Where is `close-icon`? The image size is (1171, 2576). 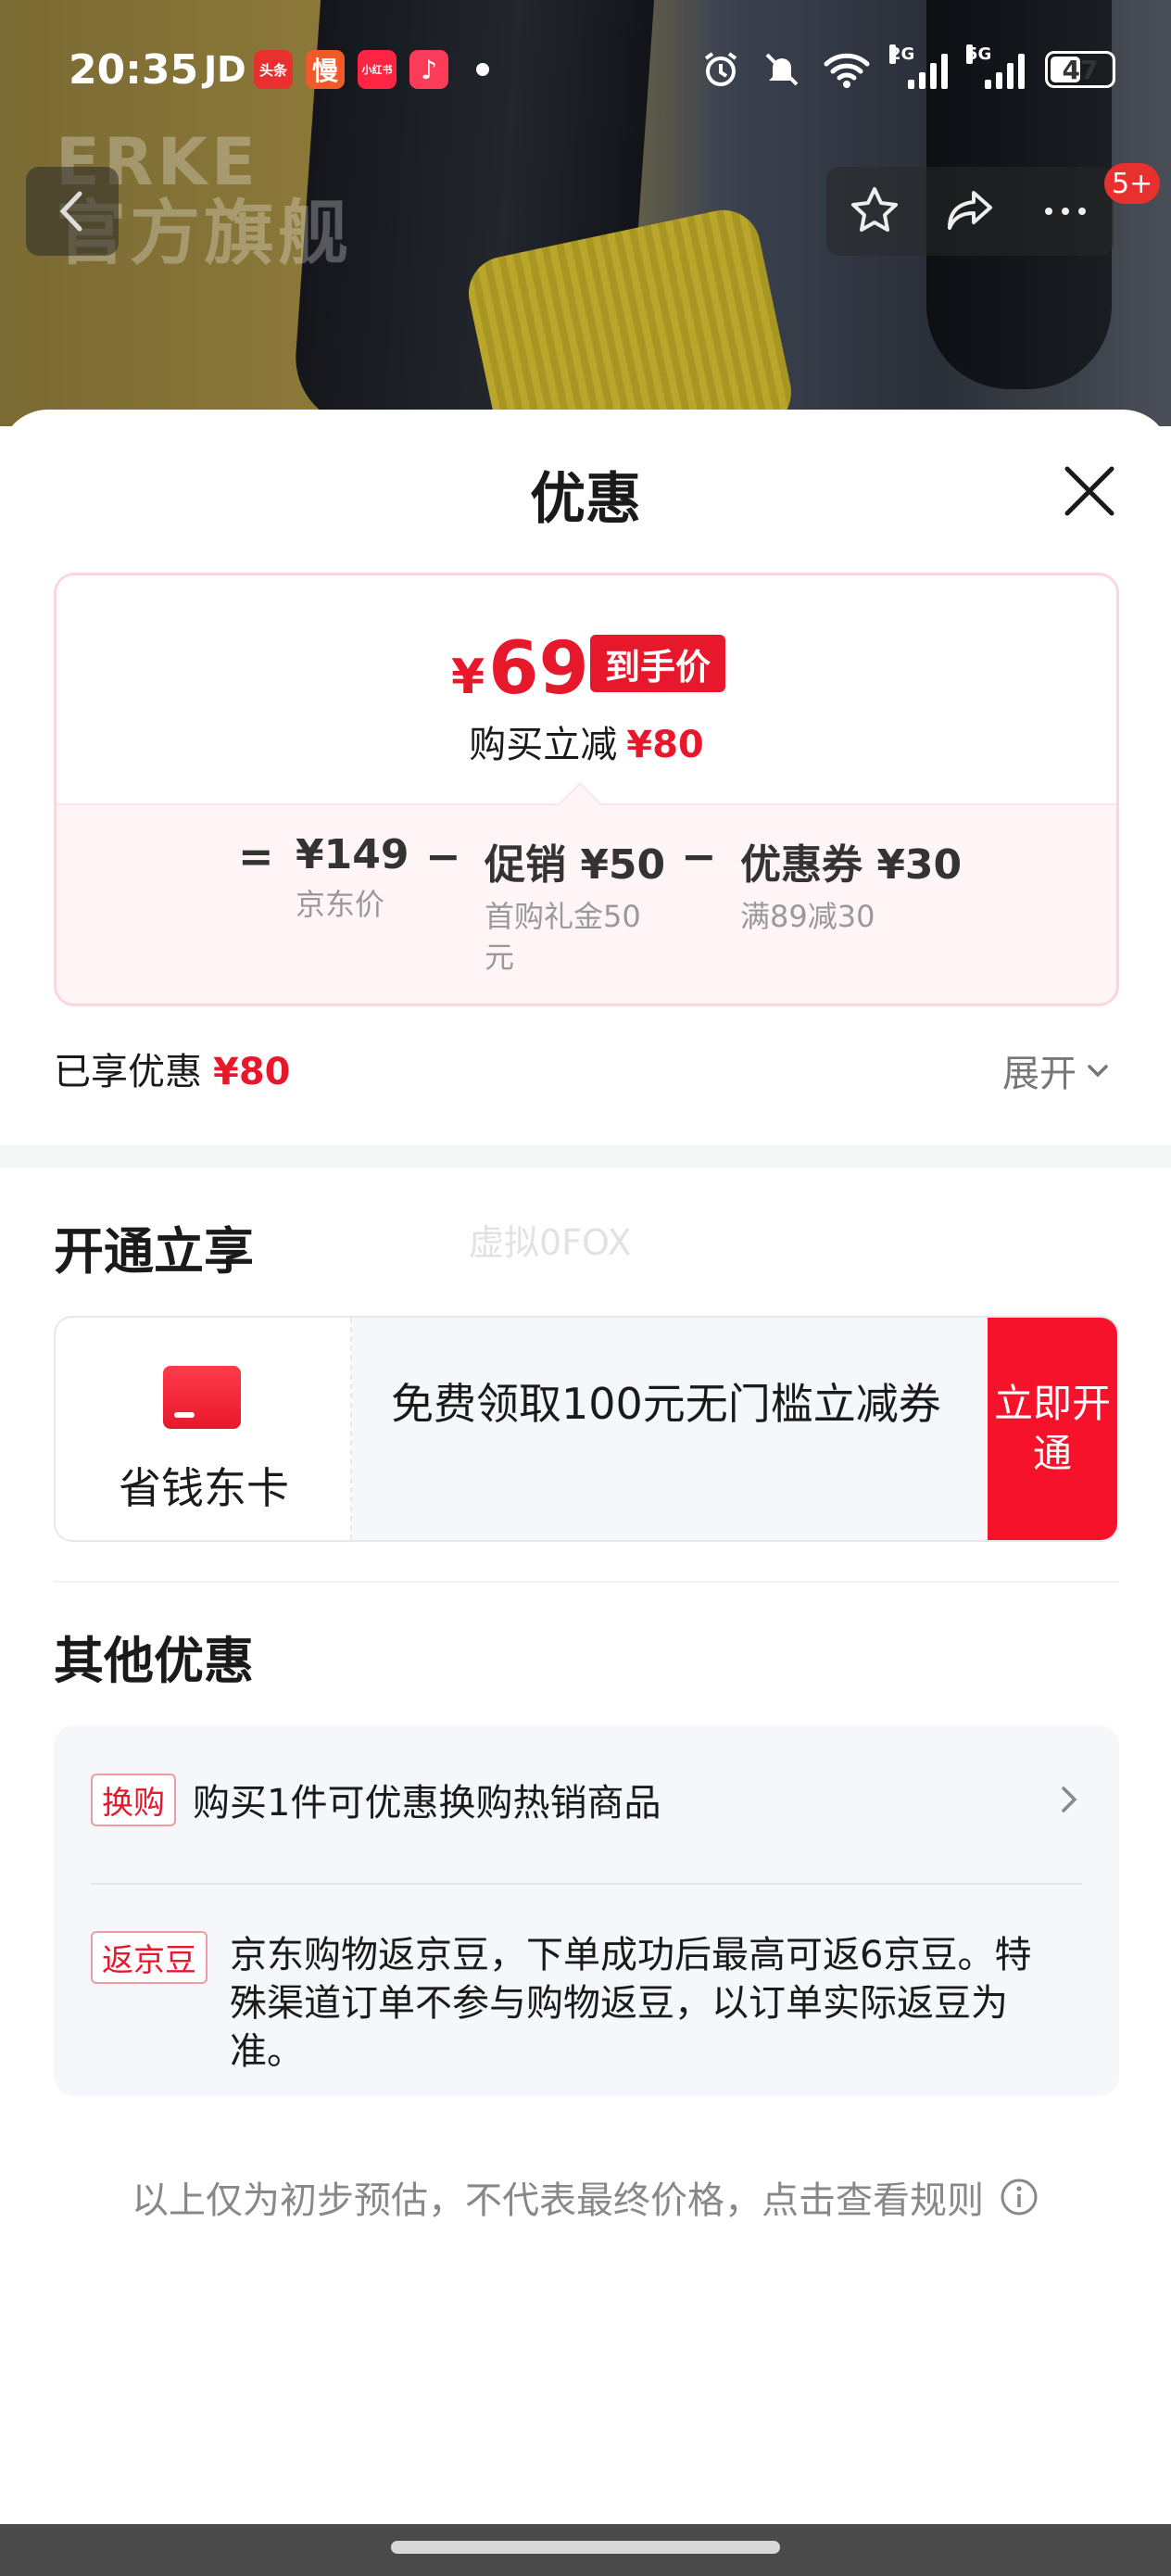 close-icon is located at coordinates (1089, 491).